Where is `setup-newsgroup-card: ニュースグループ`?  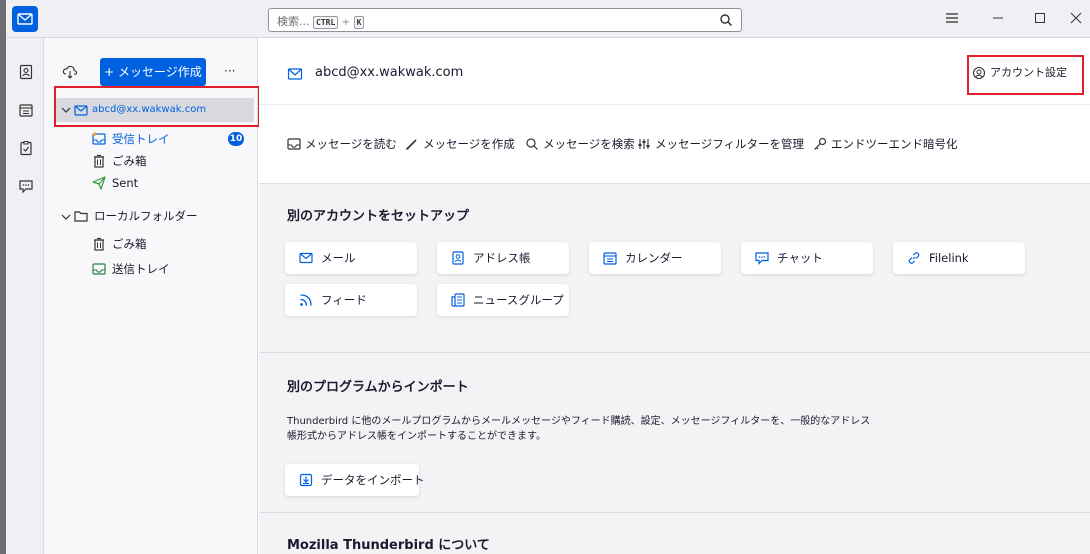
setup-newsgroup-card: ニュースグループ is located at coordinates (503, 300).